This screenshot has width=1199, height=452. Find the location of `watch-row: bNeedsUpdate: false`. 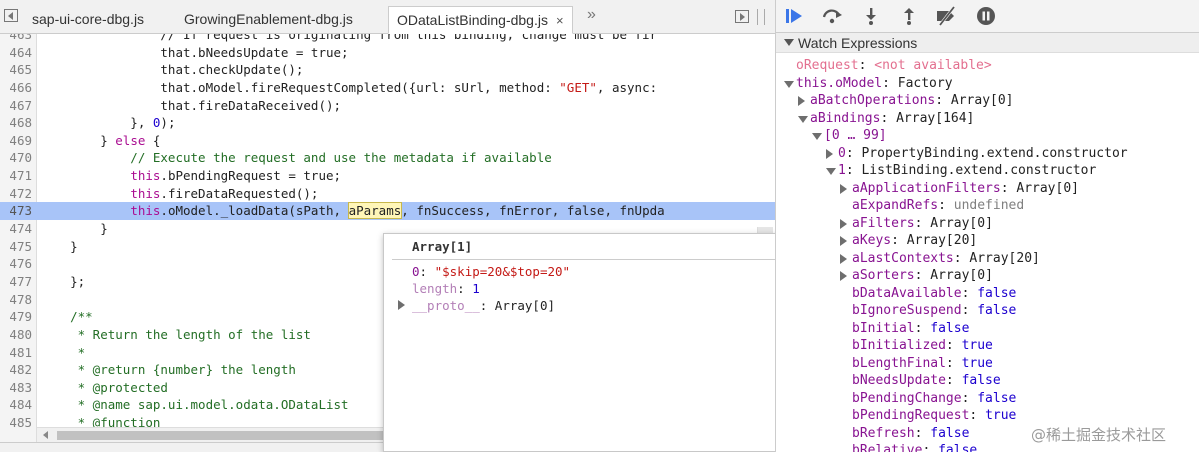

watch-row: bNeedsUpdate: false is located at coordinates (926, 380).